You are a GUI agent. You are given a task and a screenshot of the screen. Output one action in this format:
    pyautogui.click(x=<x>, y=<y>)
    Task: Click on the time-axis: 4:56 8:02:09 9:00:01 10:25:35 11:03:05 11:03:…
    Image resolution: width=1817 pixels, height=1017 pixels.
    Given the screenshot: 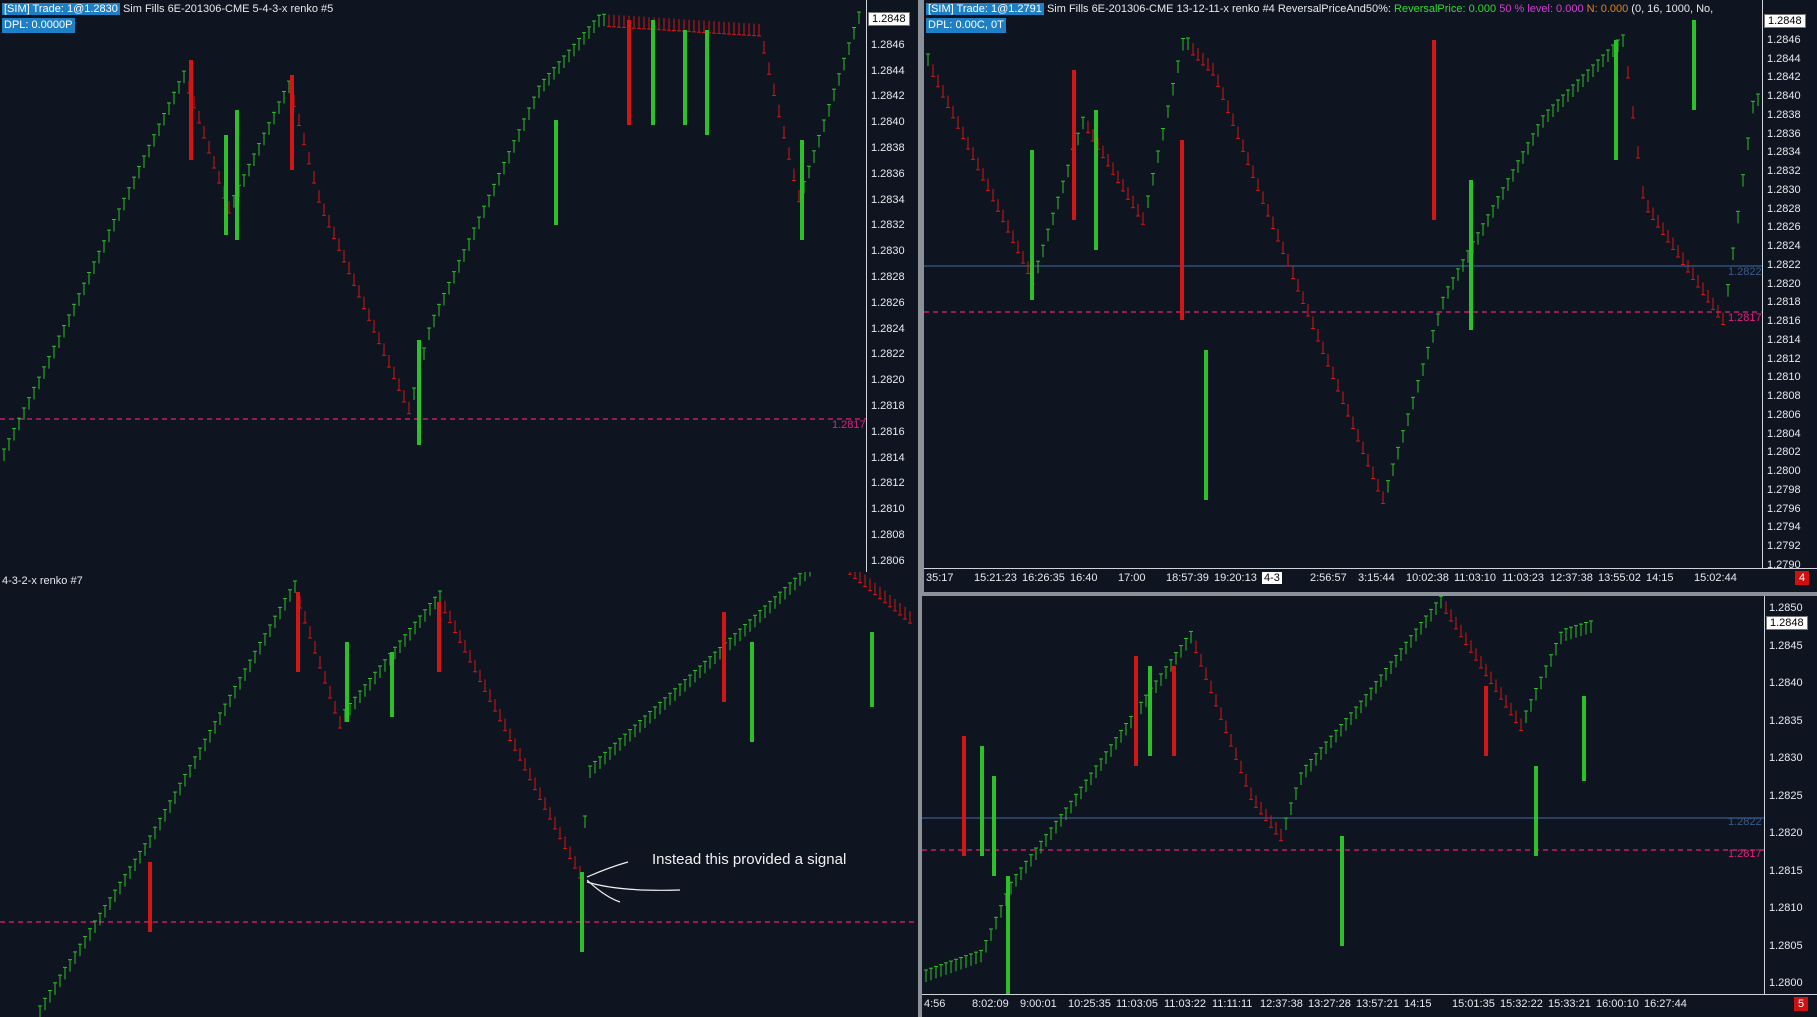 What is the action you would take?
    pyautogui.click(x=1369, y=1005)
    